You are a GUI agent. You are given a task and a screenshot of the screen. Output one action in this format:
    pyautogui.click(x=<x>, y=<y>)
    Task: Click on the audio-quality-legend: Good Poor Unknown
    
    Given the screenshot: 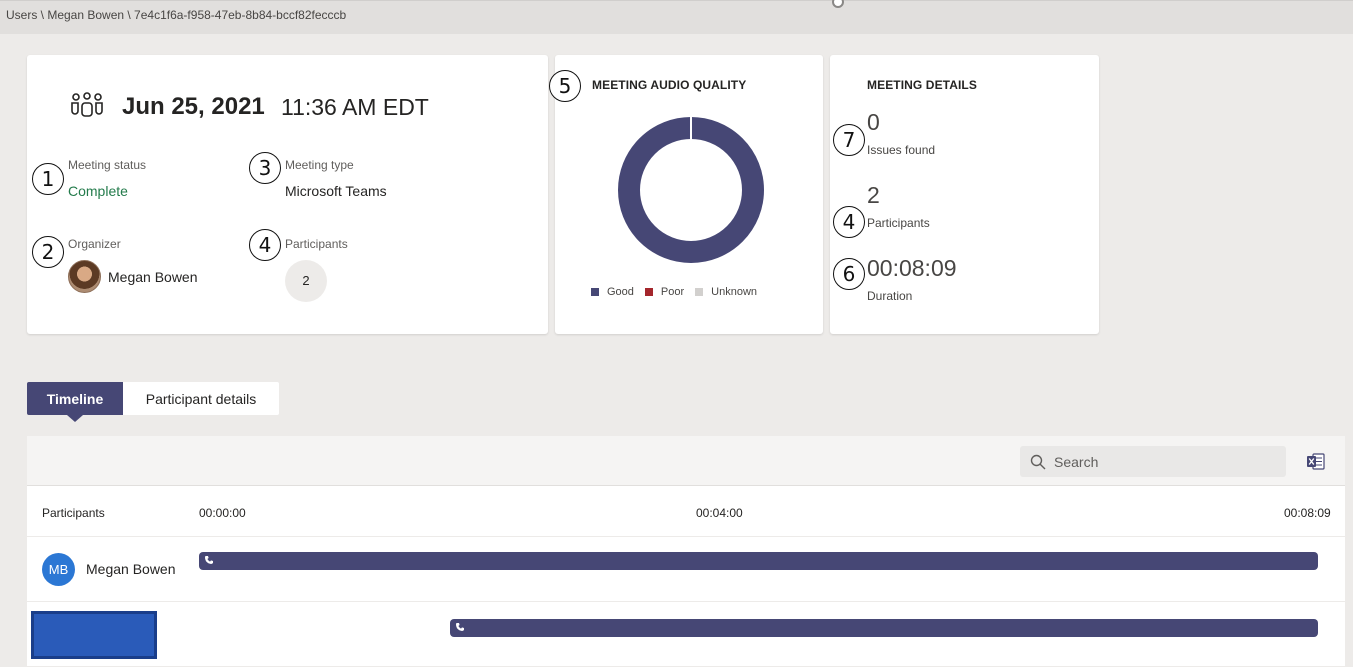 What is the action you would take?
    pyautogui.click(x=674, y=292)
    